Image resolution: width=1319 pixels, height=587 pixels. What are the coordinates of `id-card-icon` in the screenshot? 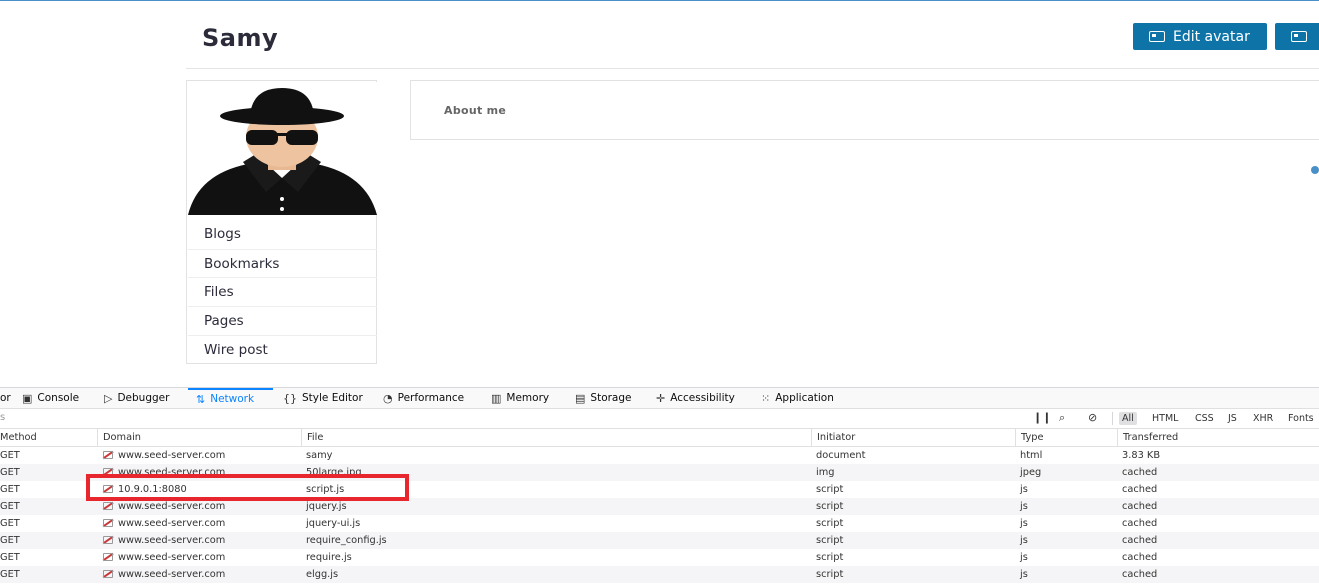 It's located at (1299, 36).